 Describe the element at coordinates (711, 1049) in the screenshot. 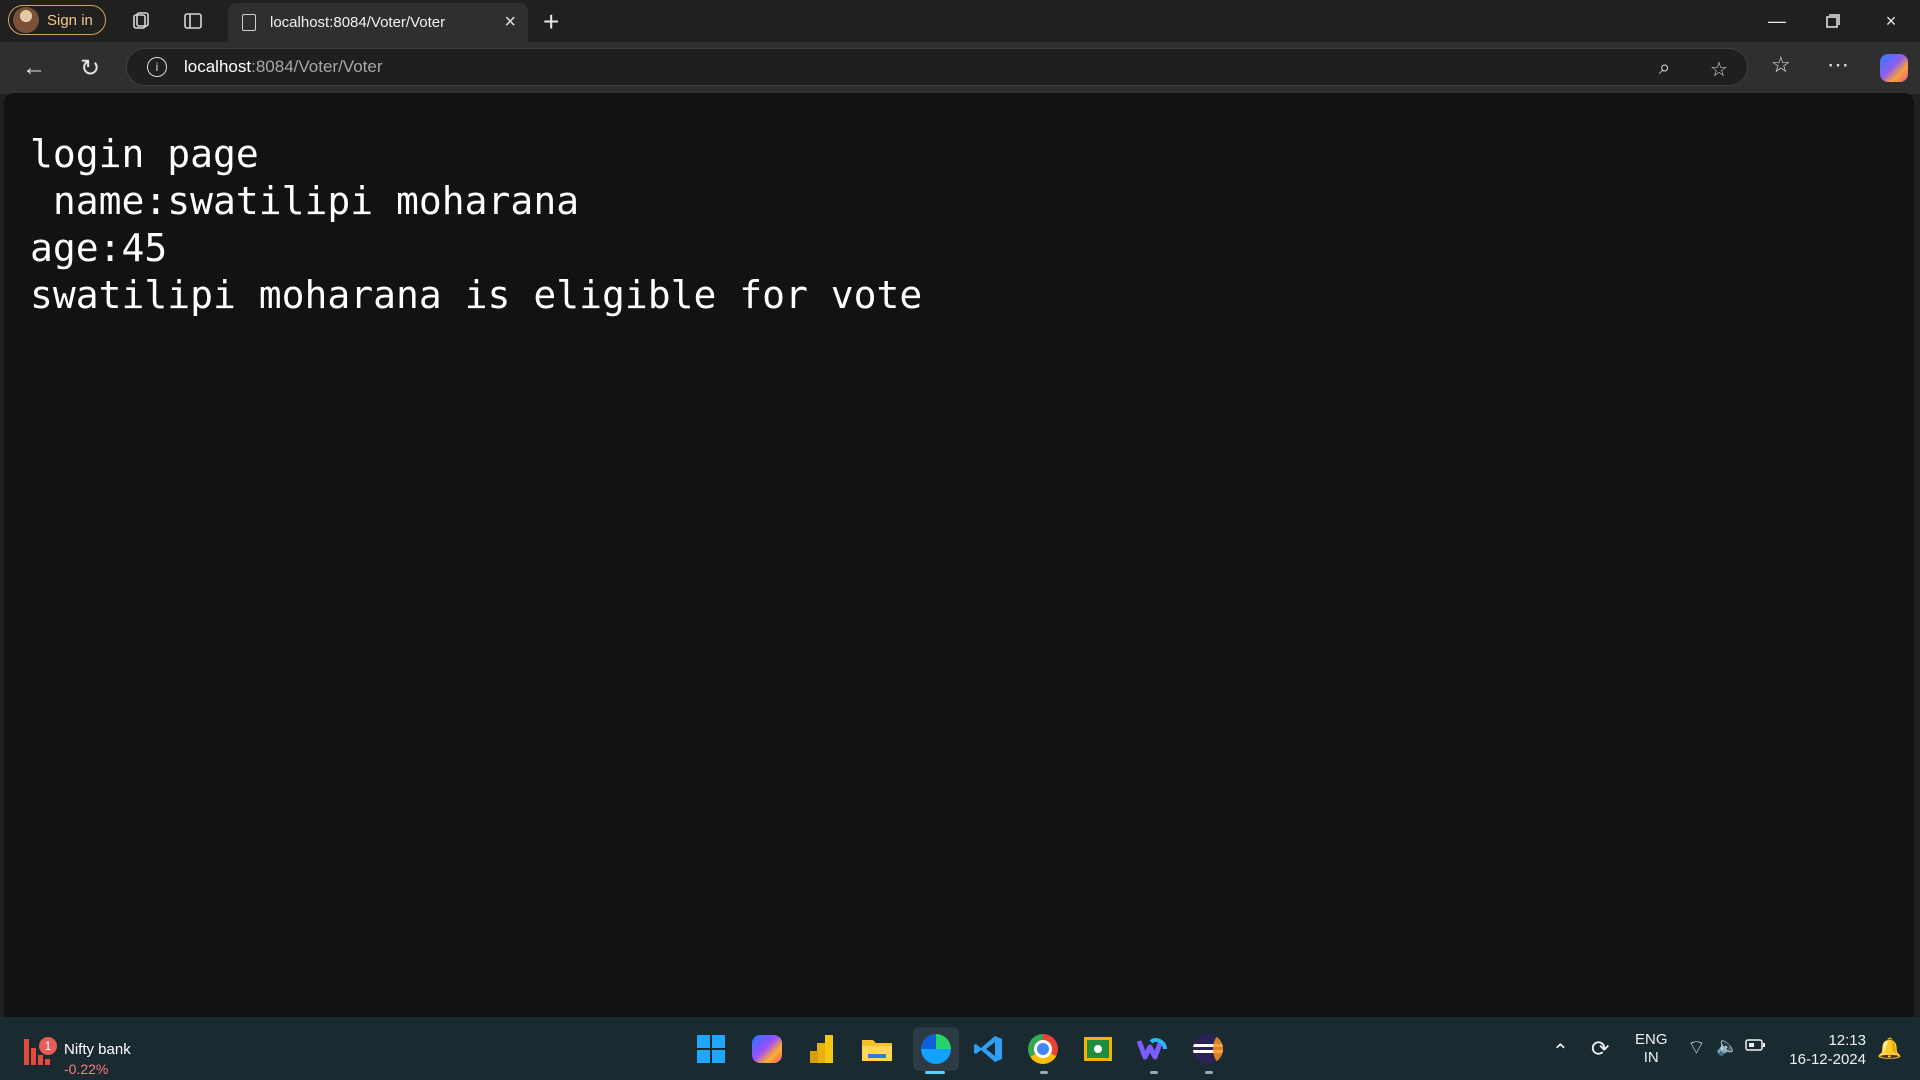

I see `windows-start-icon` at that location.